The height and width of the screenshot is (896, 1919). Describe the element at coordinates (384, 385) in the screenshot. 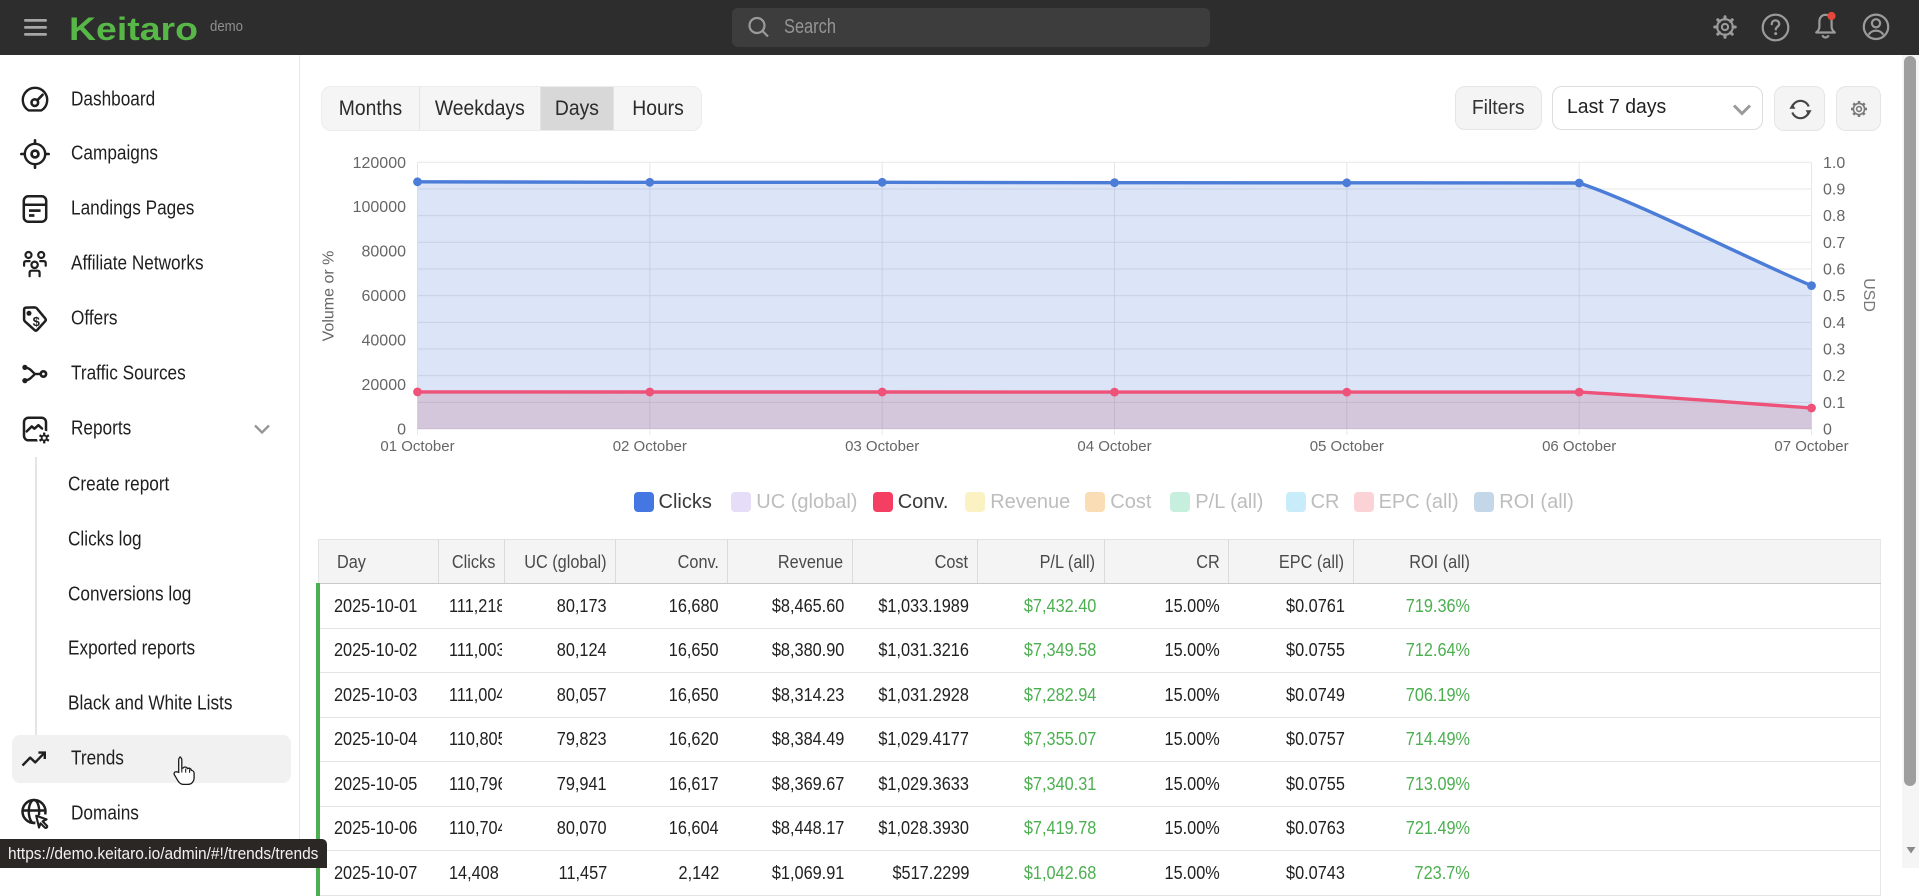

I see `svg-text: 20000` at that location.